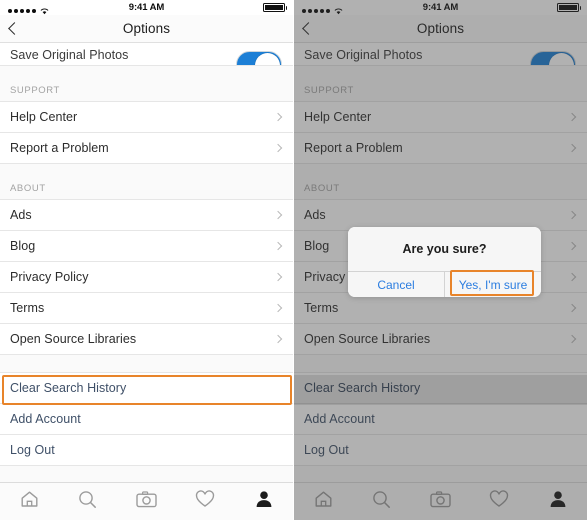 This screenshot has height=520, width=587. Describe the element at coordinates (32, 450) in the screenshot. I see `row-label: Log Out` at that location.